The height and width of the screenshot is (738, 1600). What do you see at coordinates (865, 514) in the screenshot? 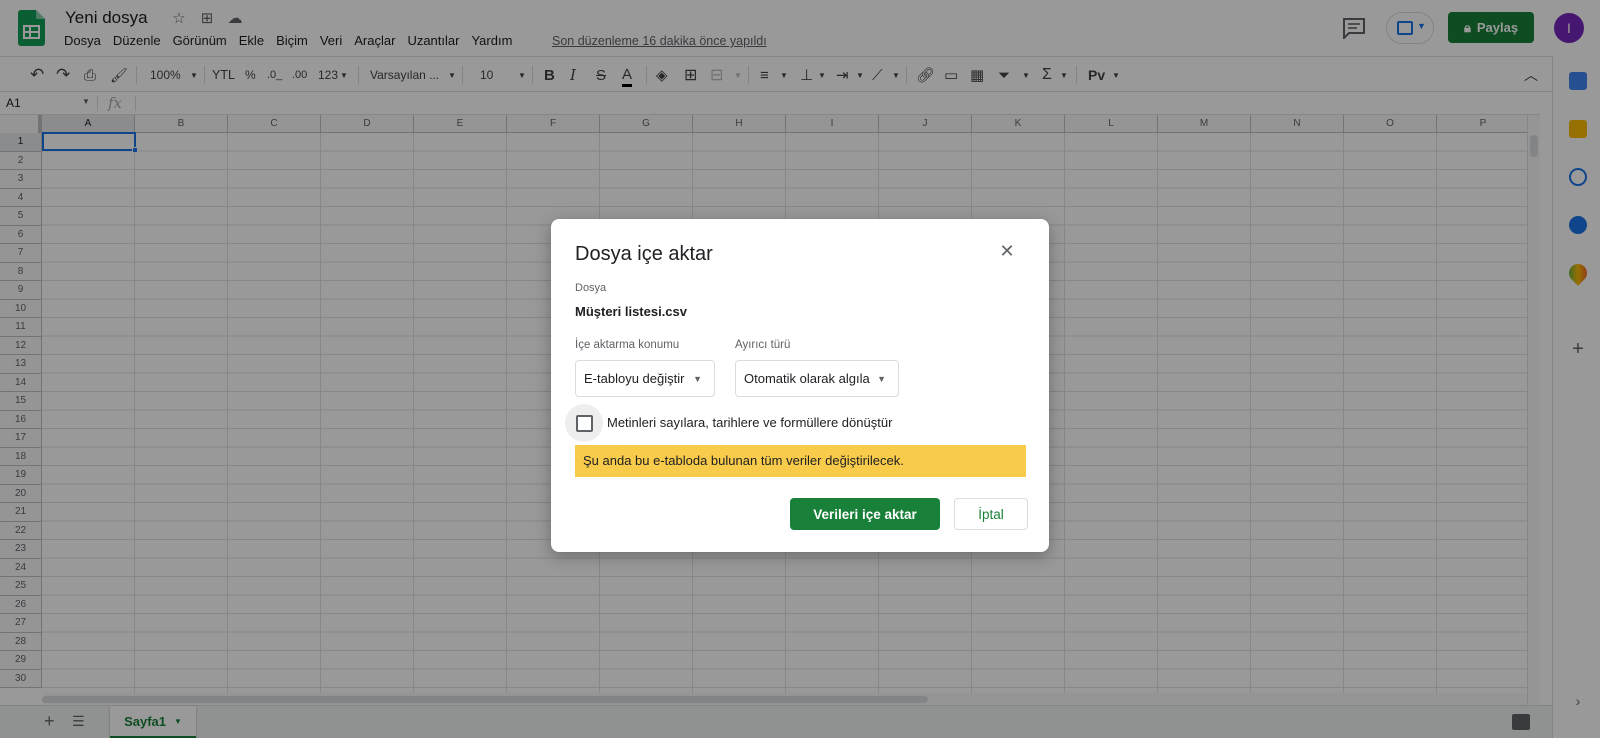
I see `import-data-button: Verileri içe aktar` at bounding box center [865, 514].